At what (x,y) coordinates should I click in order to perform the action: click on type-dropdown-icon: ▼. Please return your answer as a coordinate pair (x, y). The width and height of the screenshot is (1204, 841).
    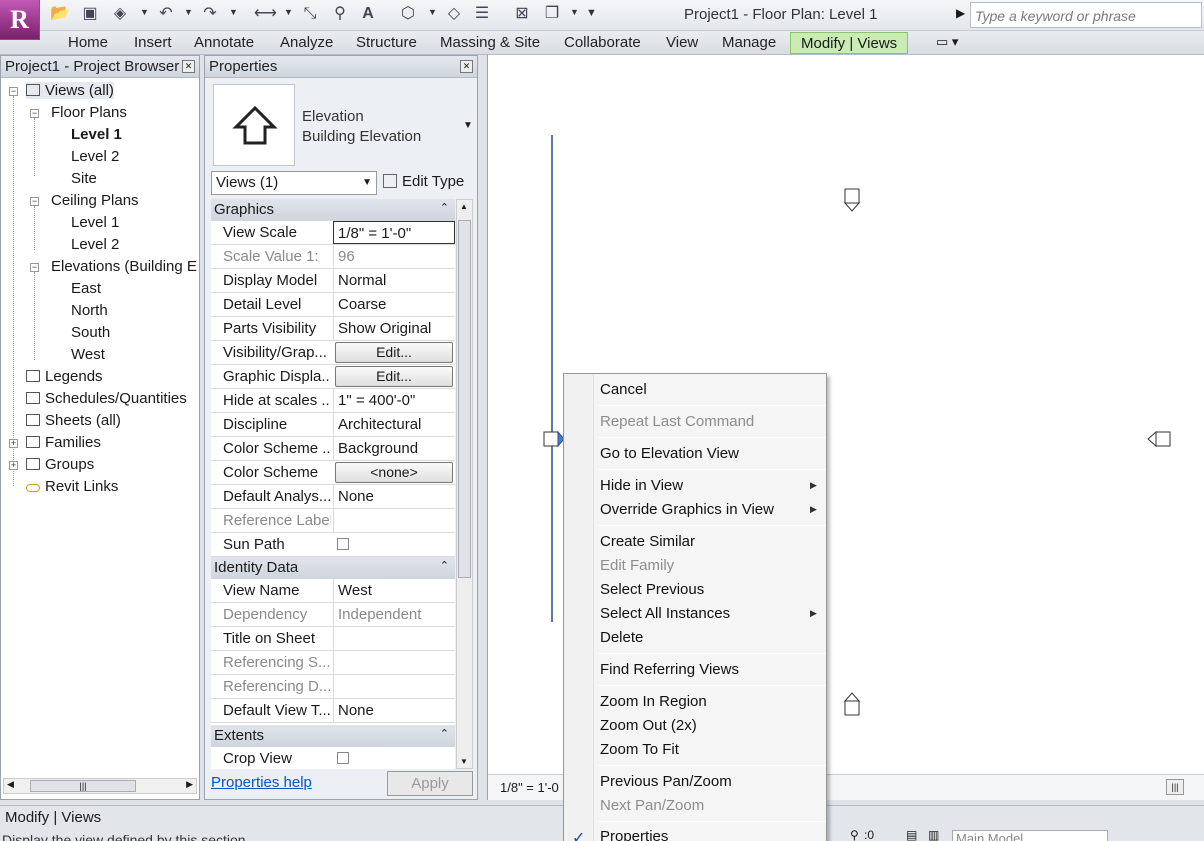
    Looking at the image, I should click on (468, 125).